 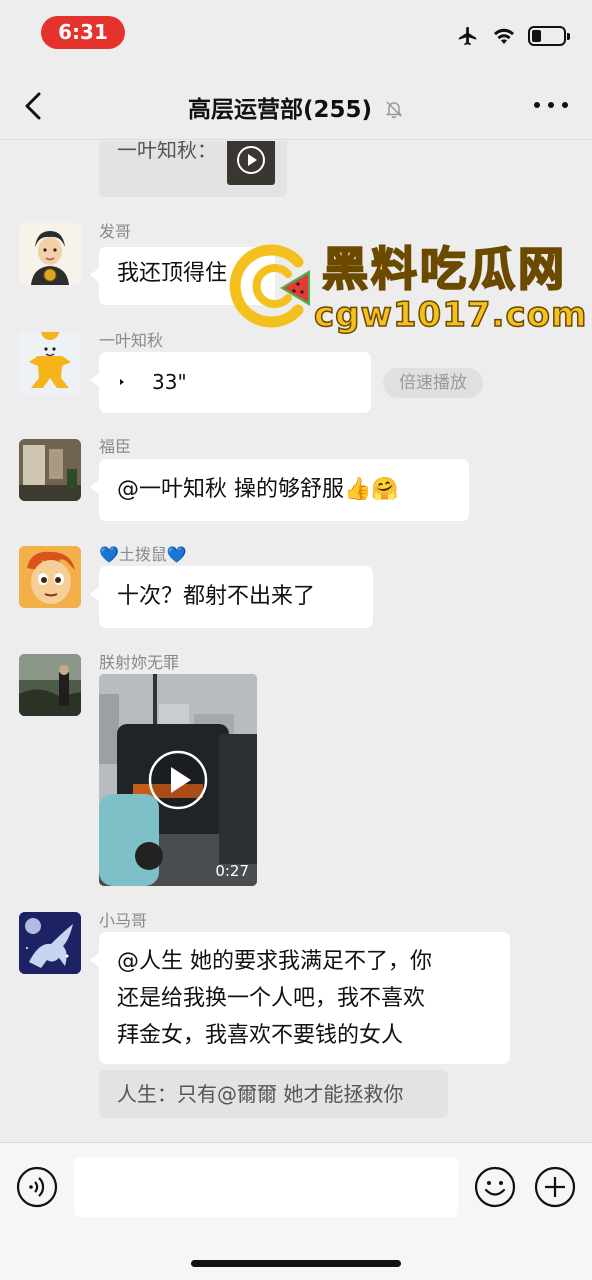 What do you see at coordinates (551, 105) in the screenshot?
I see `more-icon` at bounding box center [551, 105].